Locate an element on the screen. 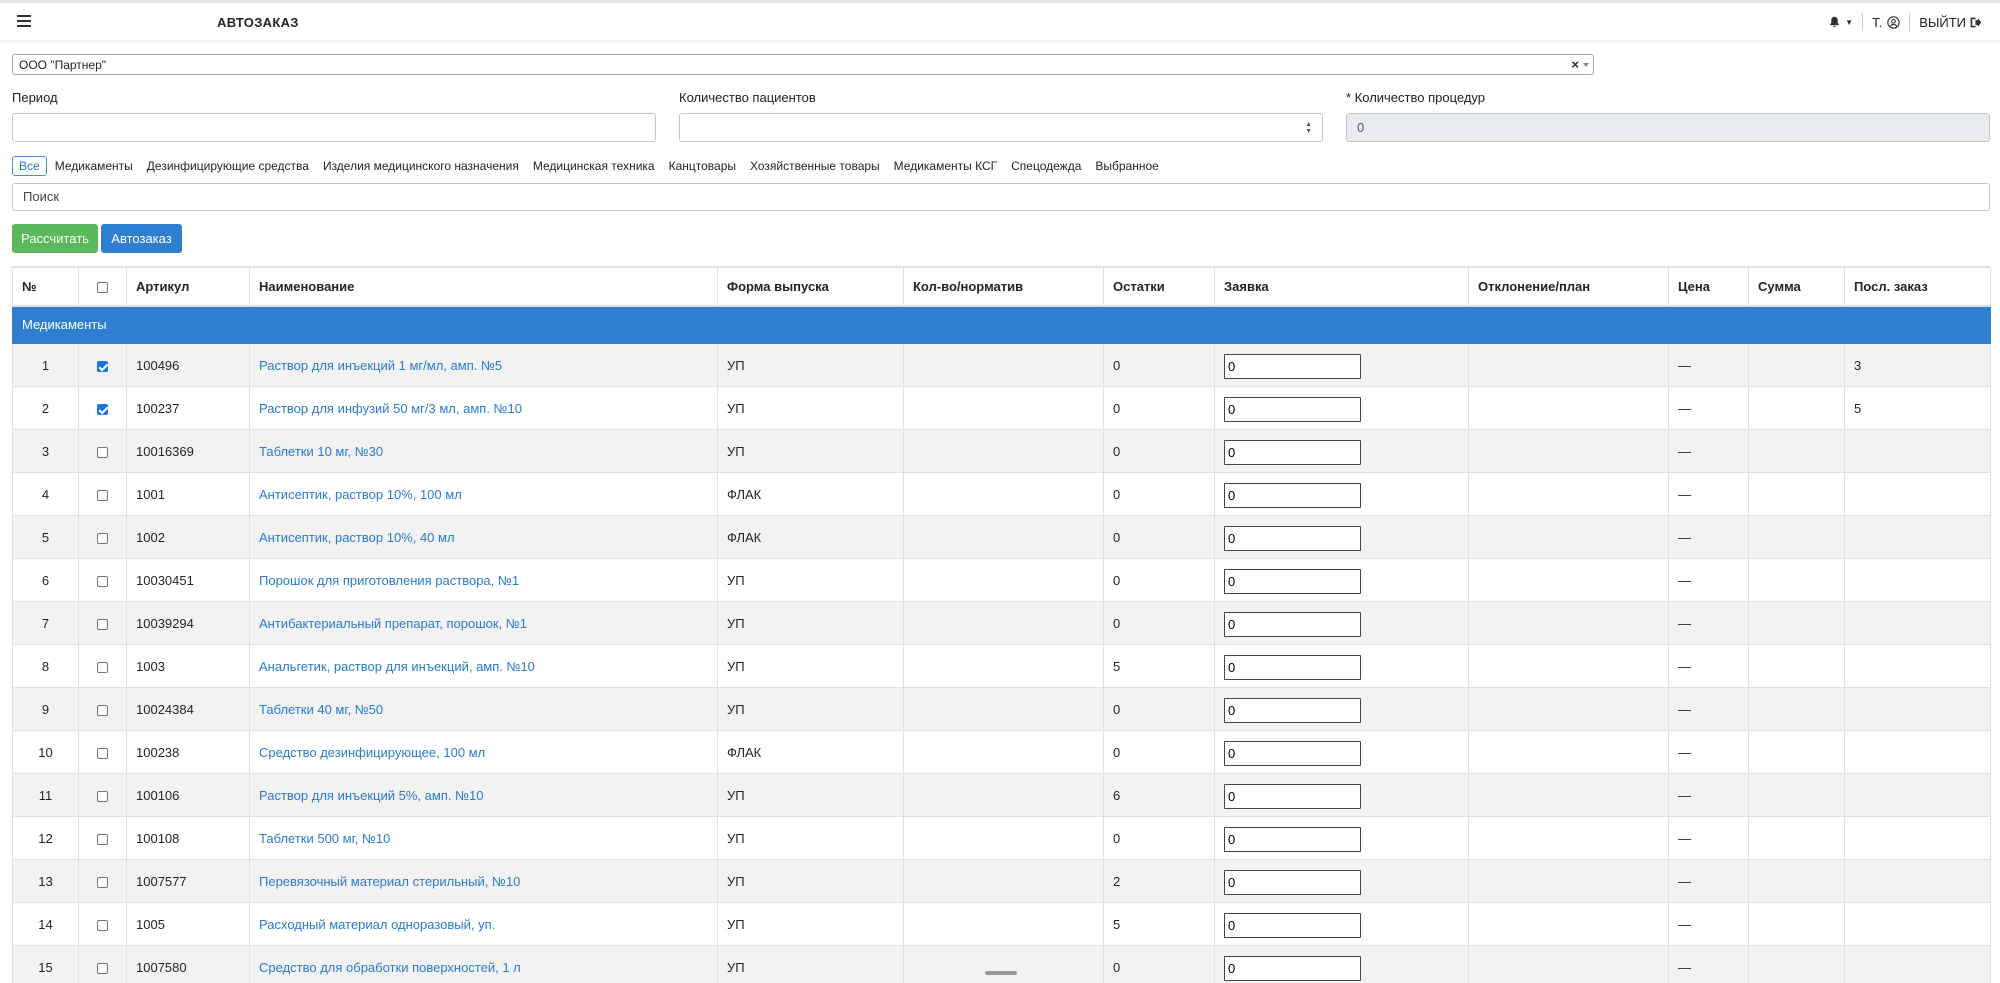 The width and height of the screenshot is (2000, 983). col-name: Наименование is located at coordinates (483, 287).